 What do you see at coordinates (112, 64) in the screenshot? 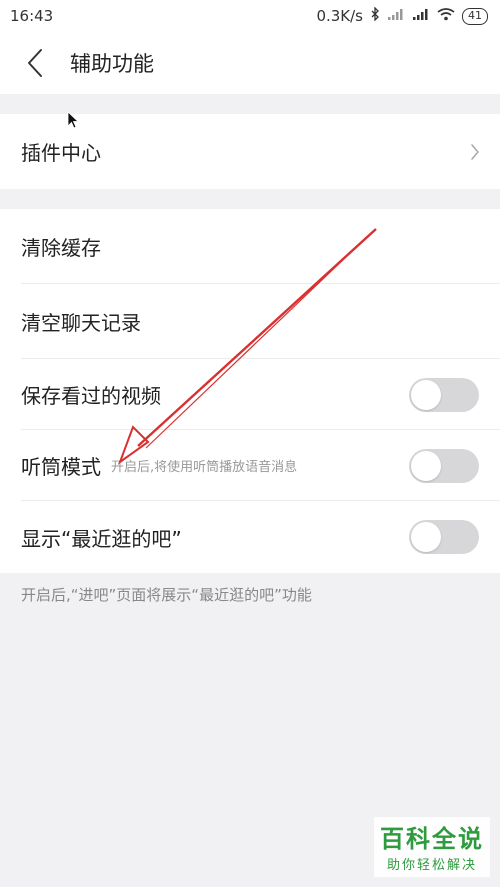
I see `page-title: 辅助功能` at bounding box center [112, 64].